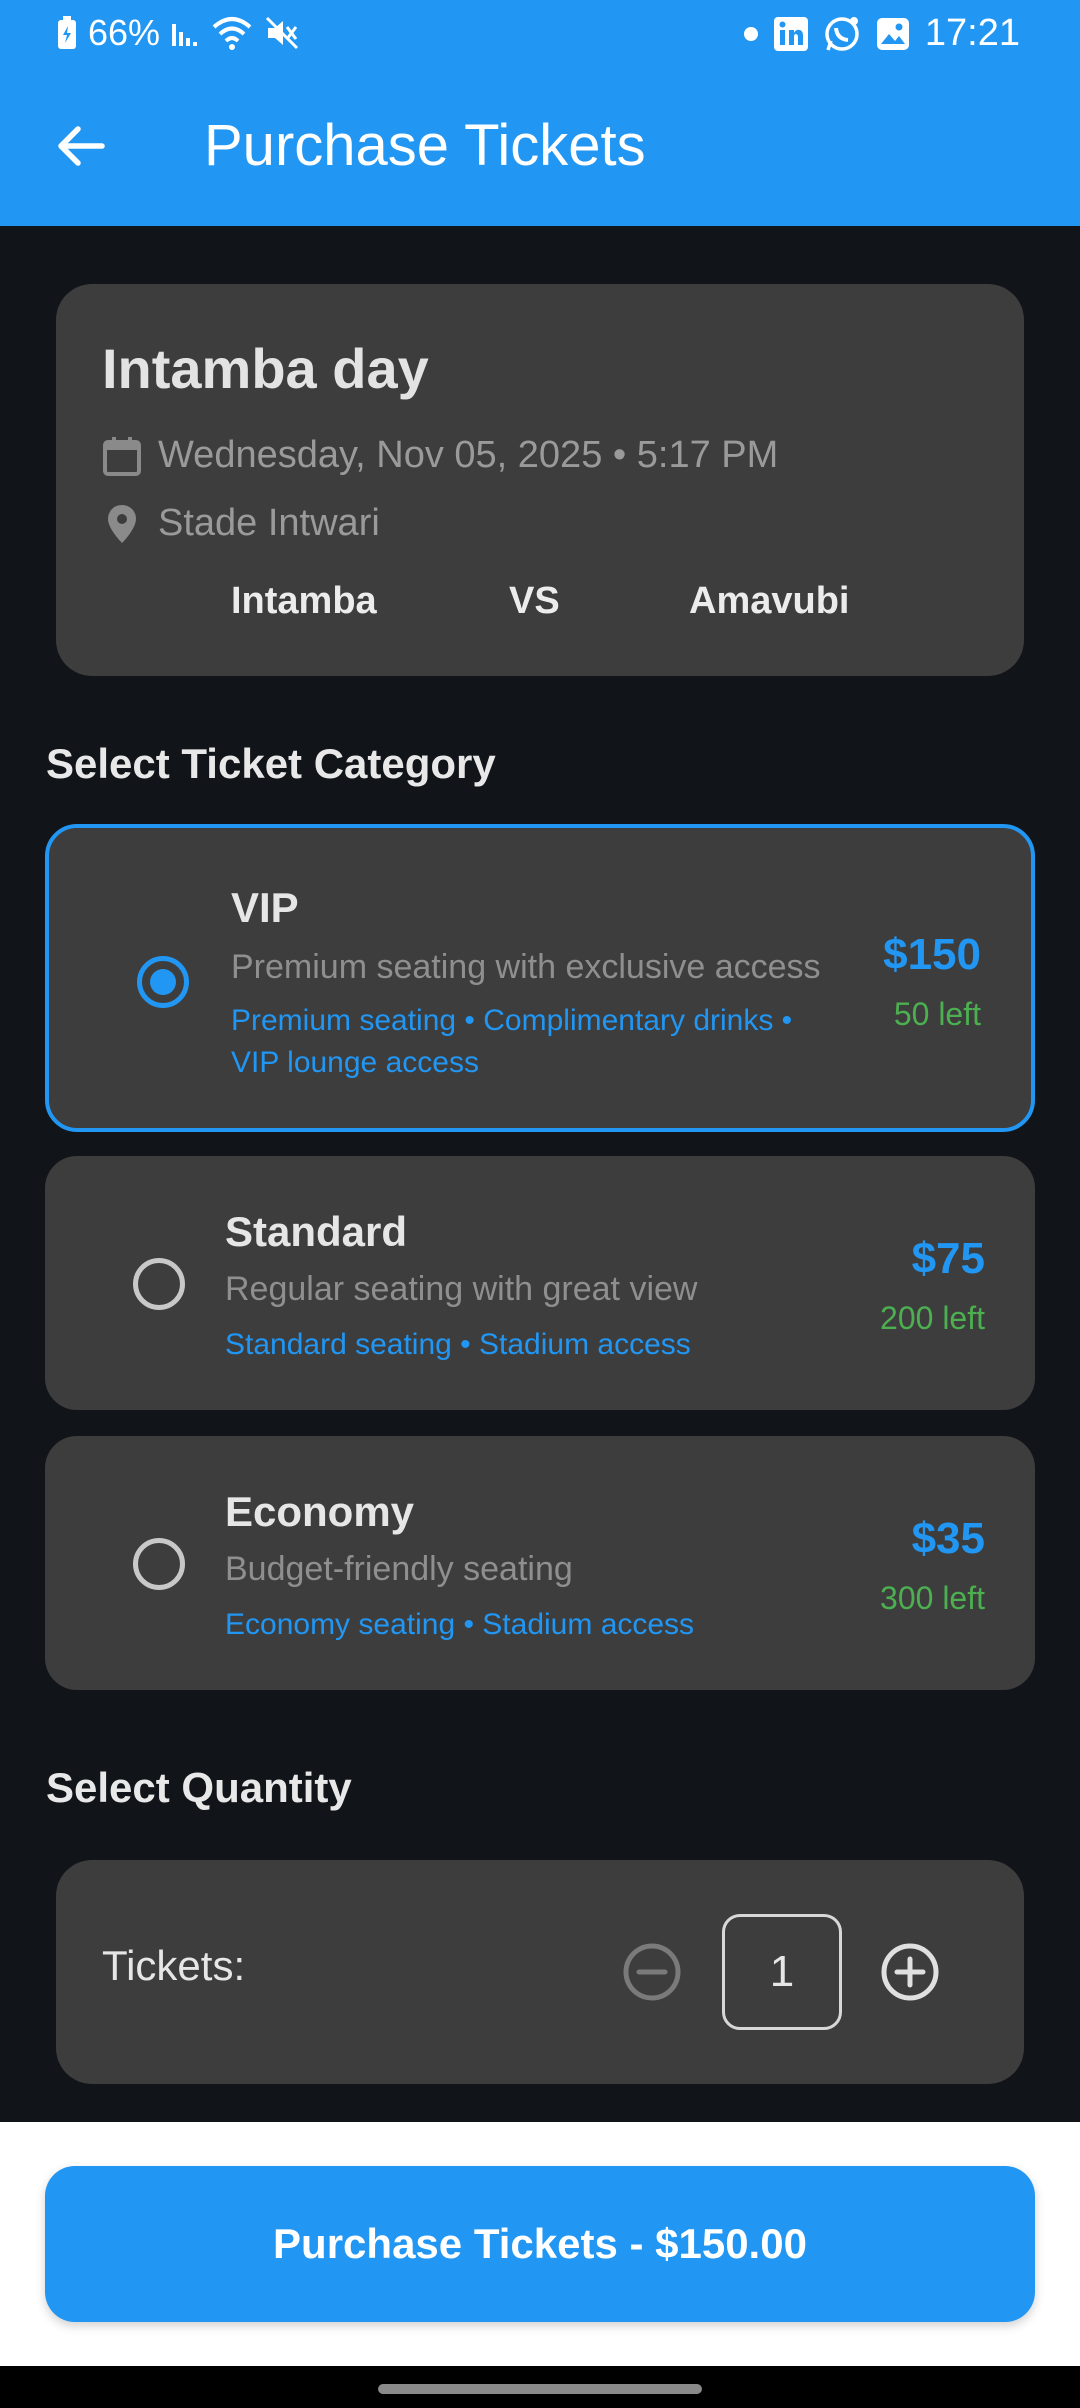 This screenshot has height=2408, width=1080. Describe the element at coordinates (512, 1020) in the screenshot. I see `ticket-features: Premium seating • Complimentary drinks •` at that location.